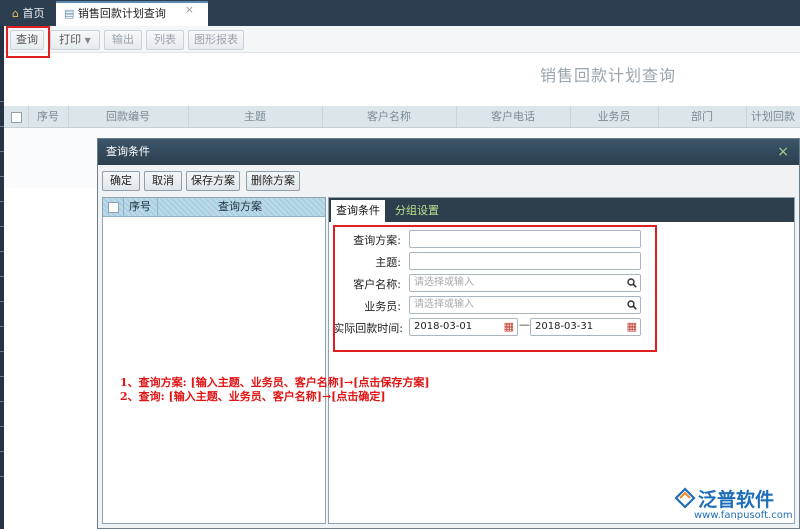 The width and height of the screenshot is (800, 529). I want to click on tab-bar: ⌂ 首页 ▤ 销售回款计划查询 ×, so click(400, 14).